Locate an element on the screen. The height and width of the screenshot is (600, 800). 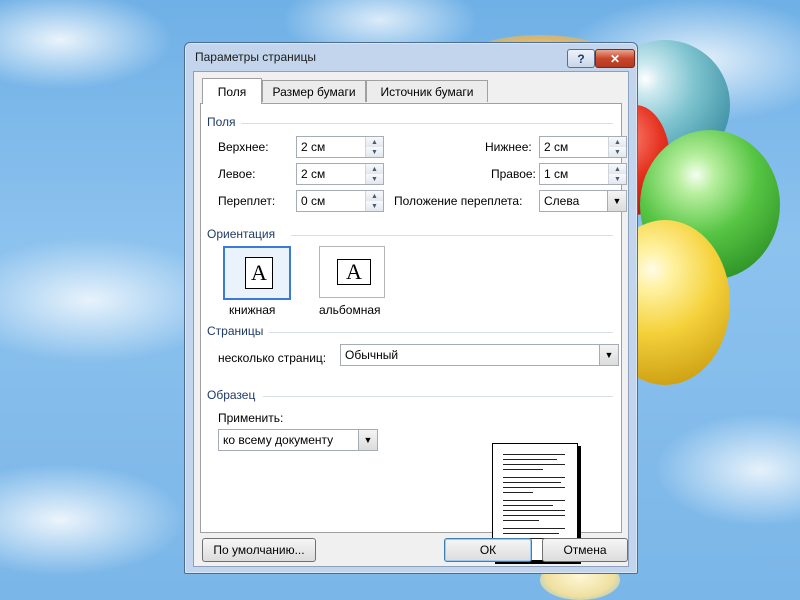
bottom-margin-label: Нижнее: is located at coordinates (508, 147).